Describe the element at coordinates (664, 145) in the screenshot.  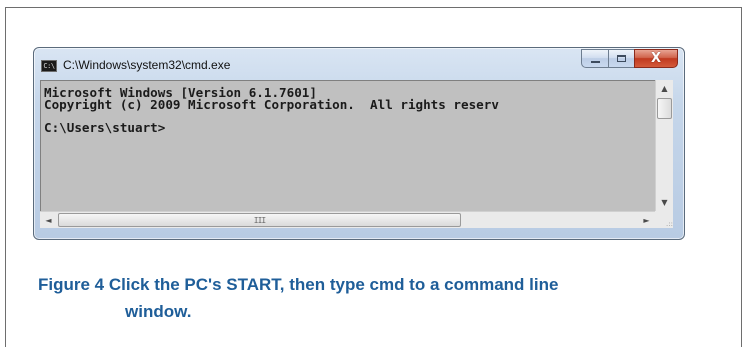
I see `vertical-scrollbar: ▲ ▼` at that location.